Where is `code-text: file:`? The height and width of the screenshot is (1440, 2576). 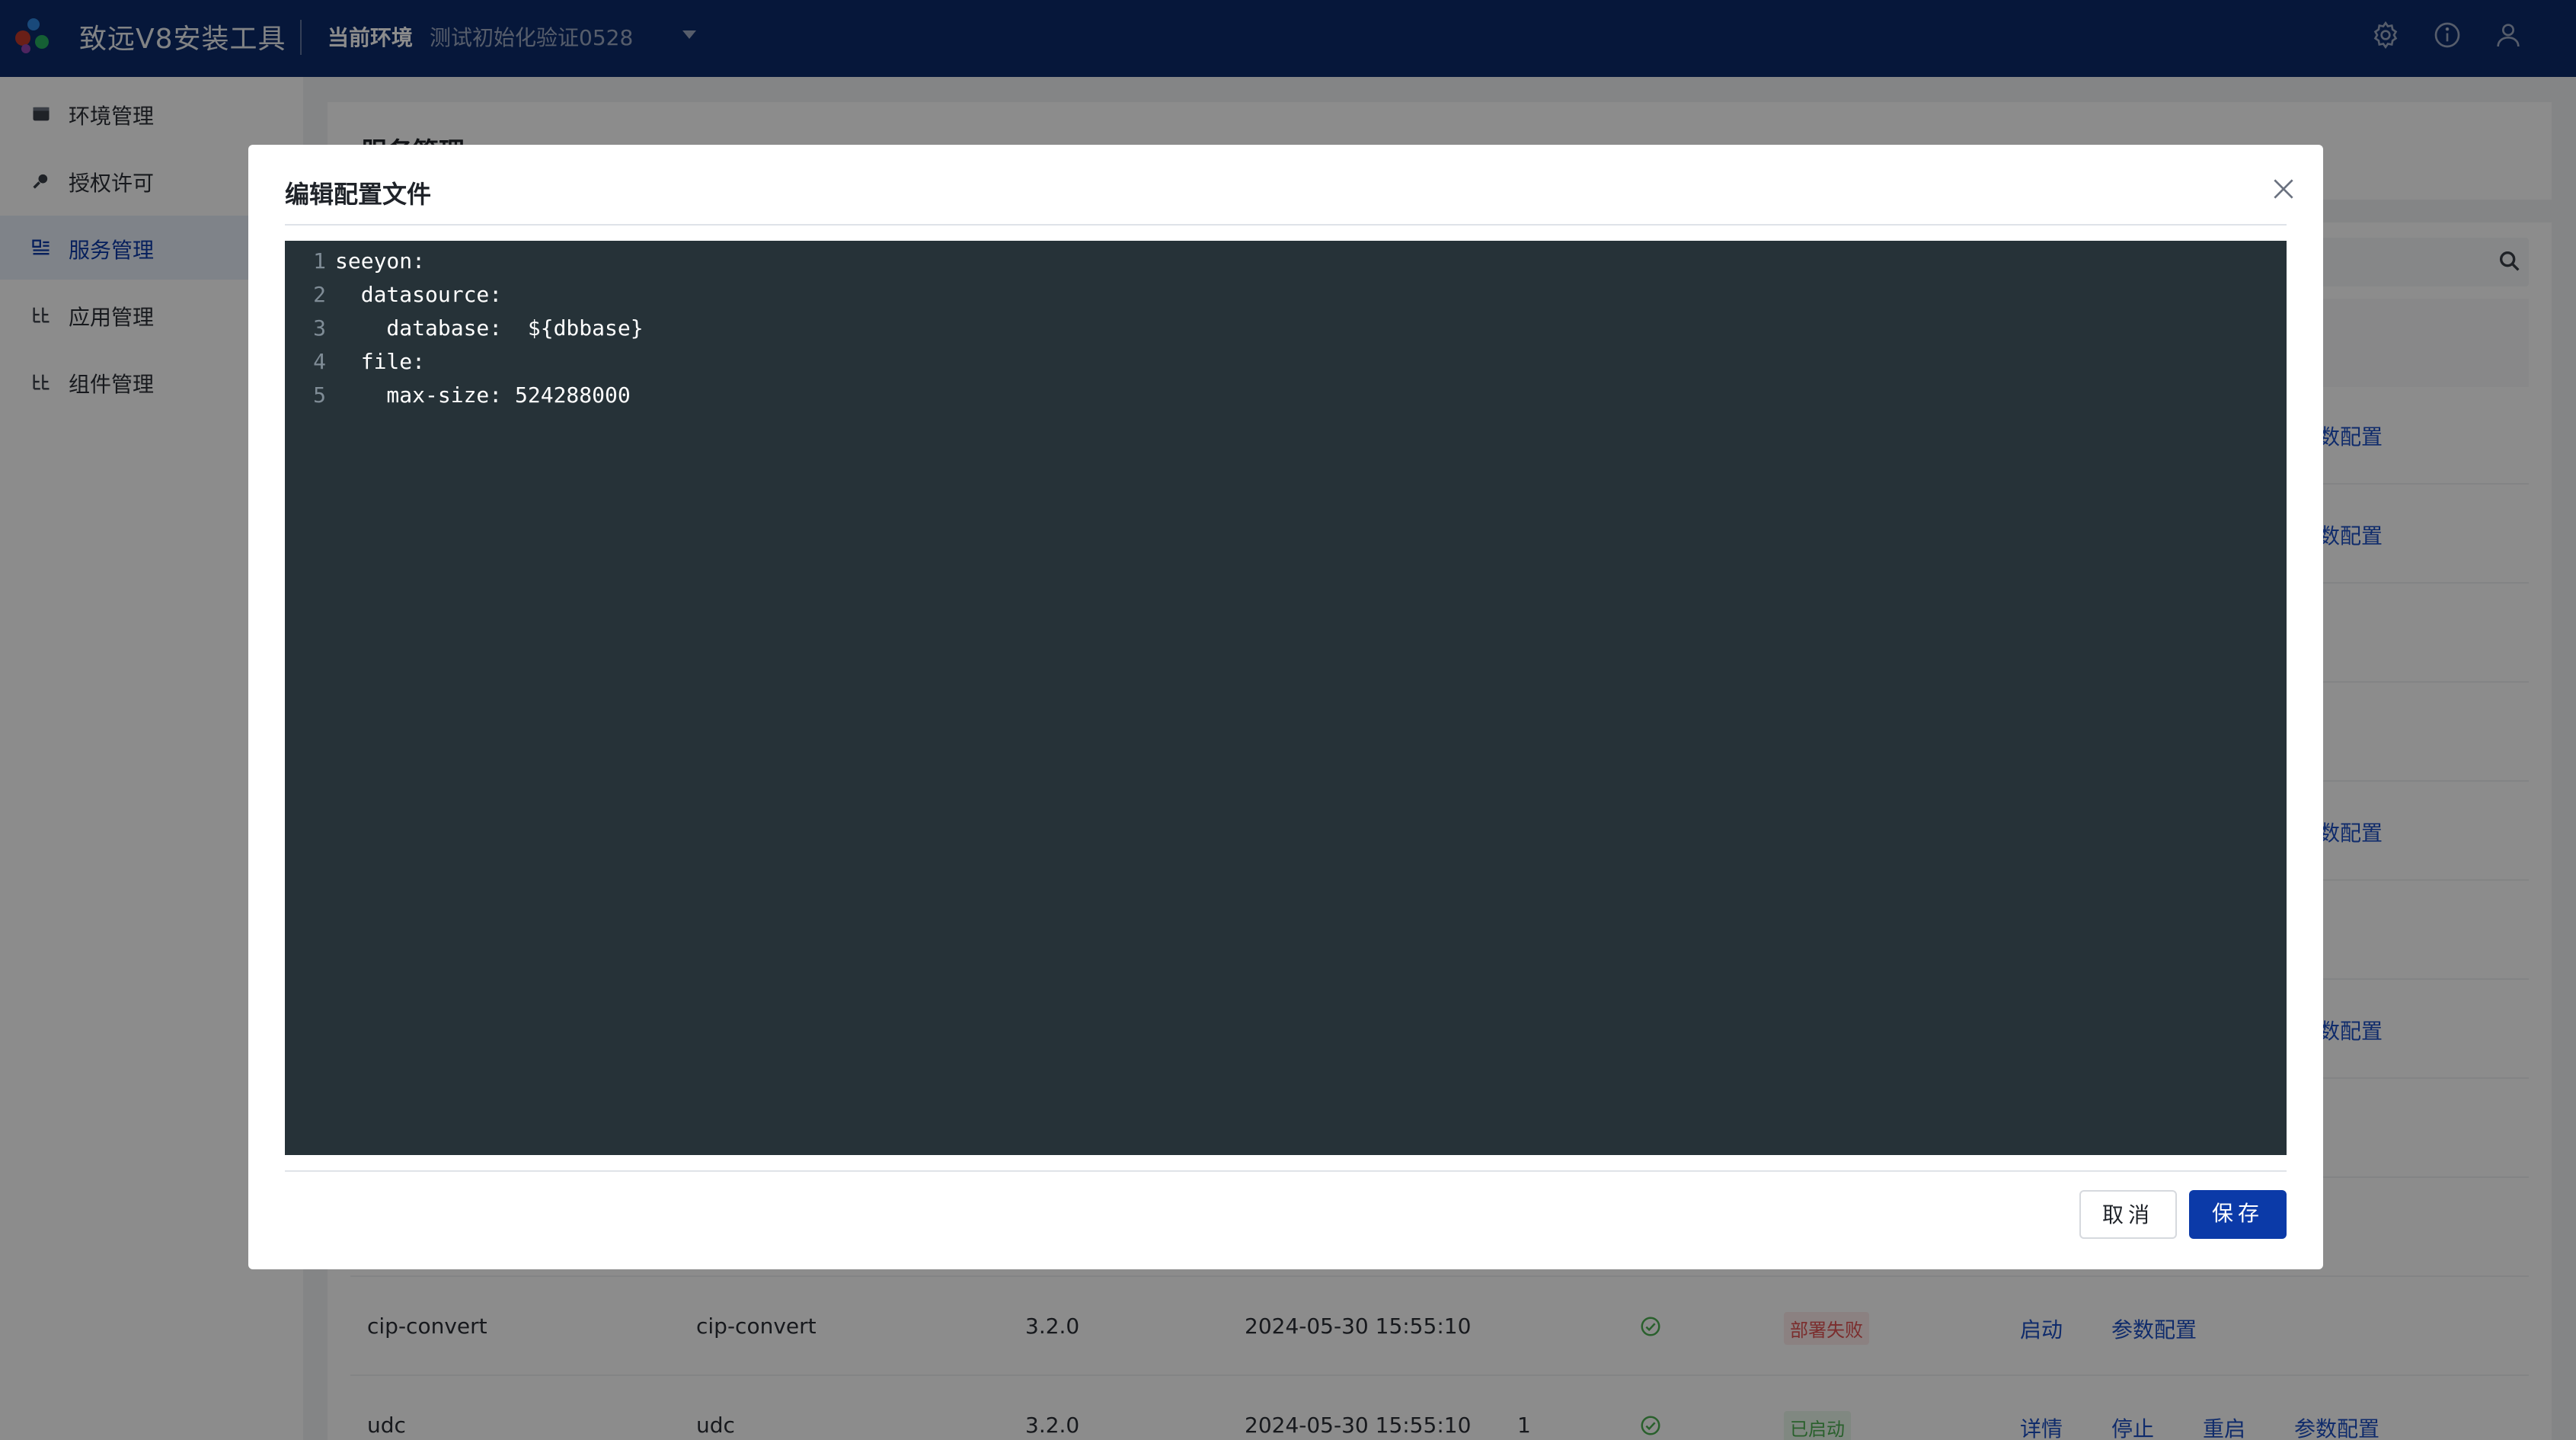
code-text: file: is located at coordinates (380, 361).